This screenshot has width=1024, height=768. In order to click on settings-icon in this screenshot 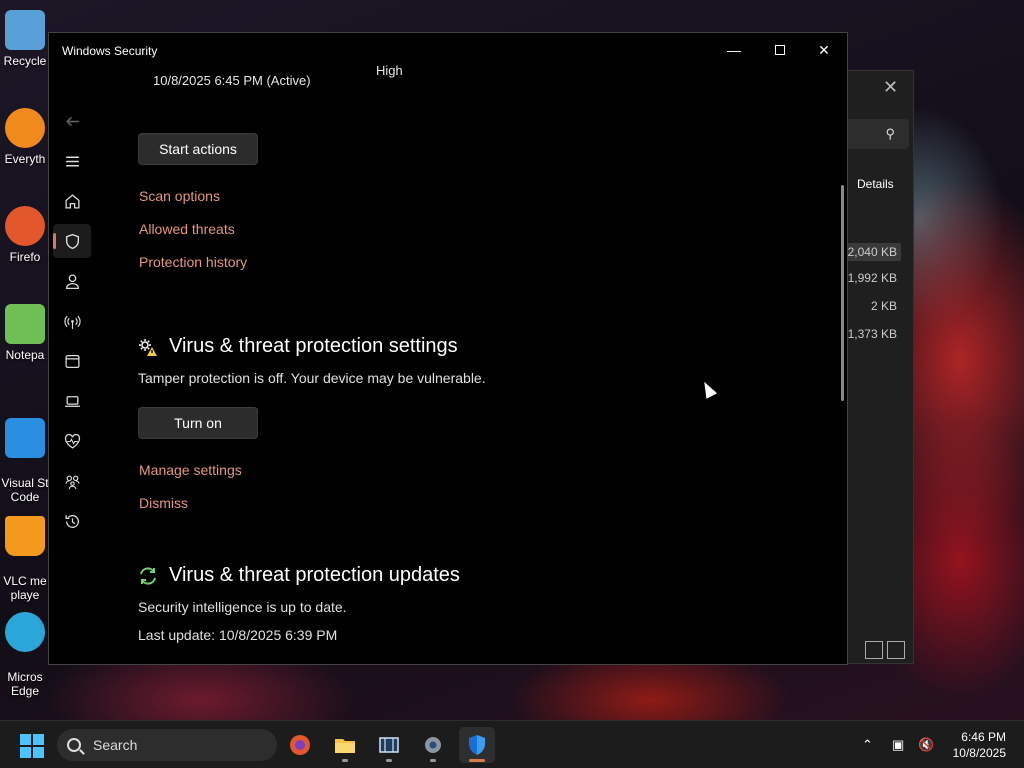, I will do `click(72, 665)`.